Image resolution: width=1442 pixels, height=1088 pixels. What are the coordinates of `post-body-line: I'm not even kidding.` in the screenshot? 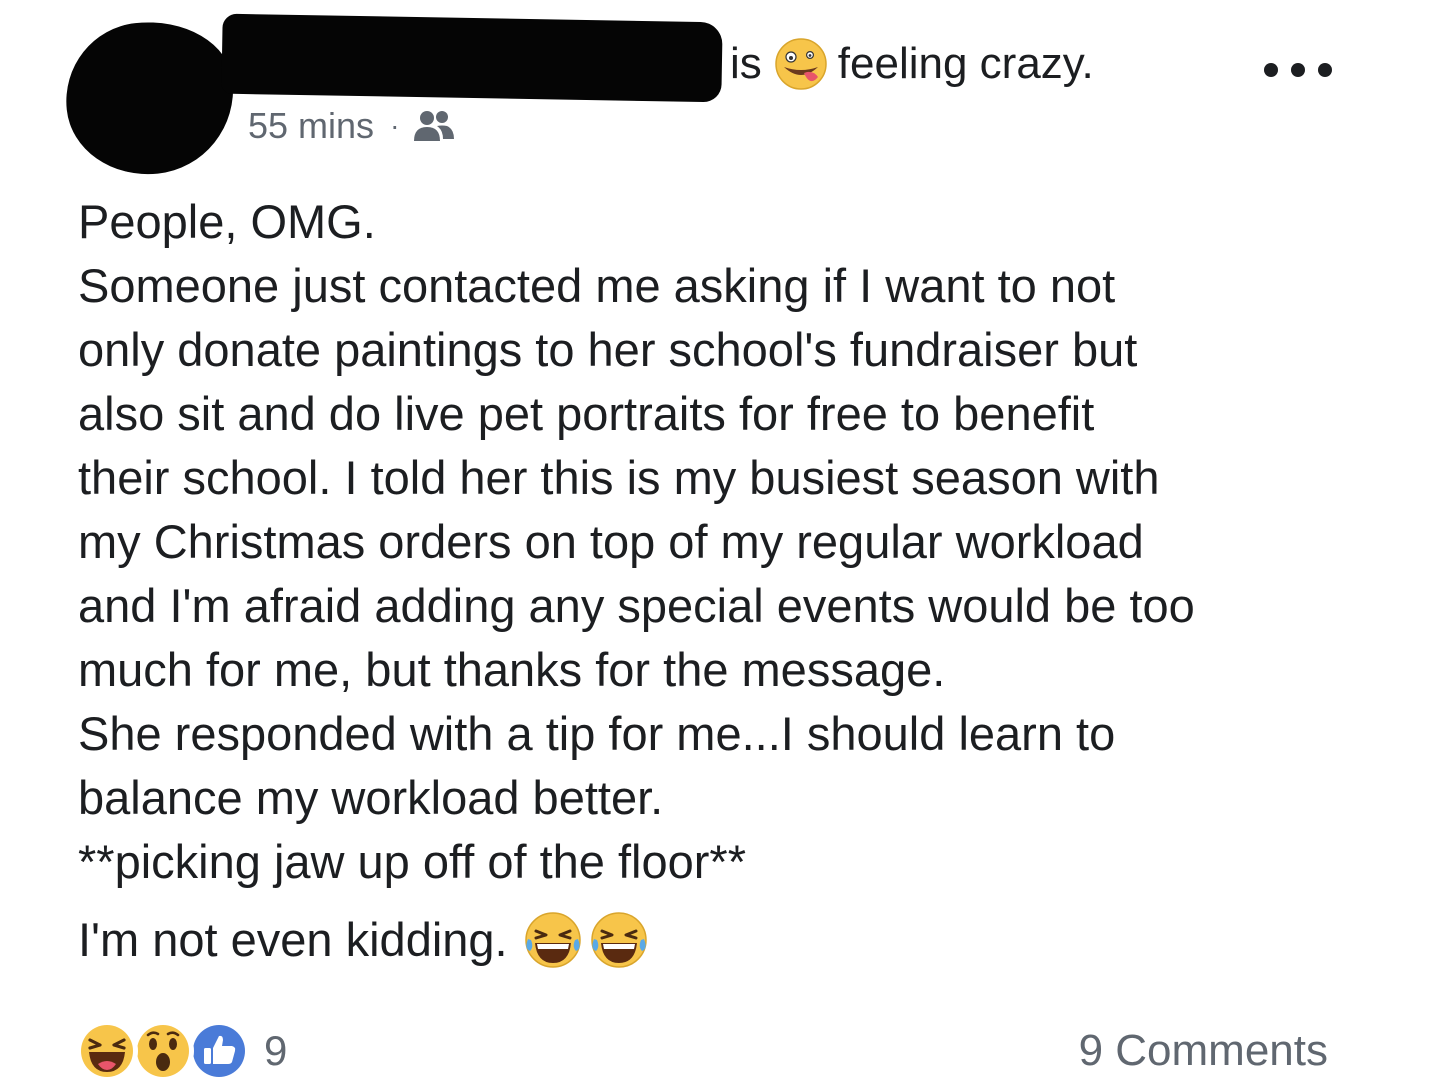 It's located at (293, 939).